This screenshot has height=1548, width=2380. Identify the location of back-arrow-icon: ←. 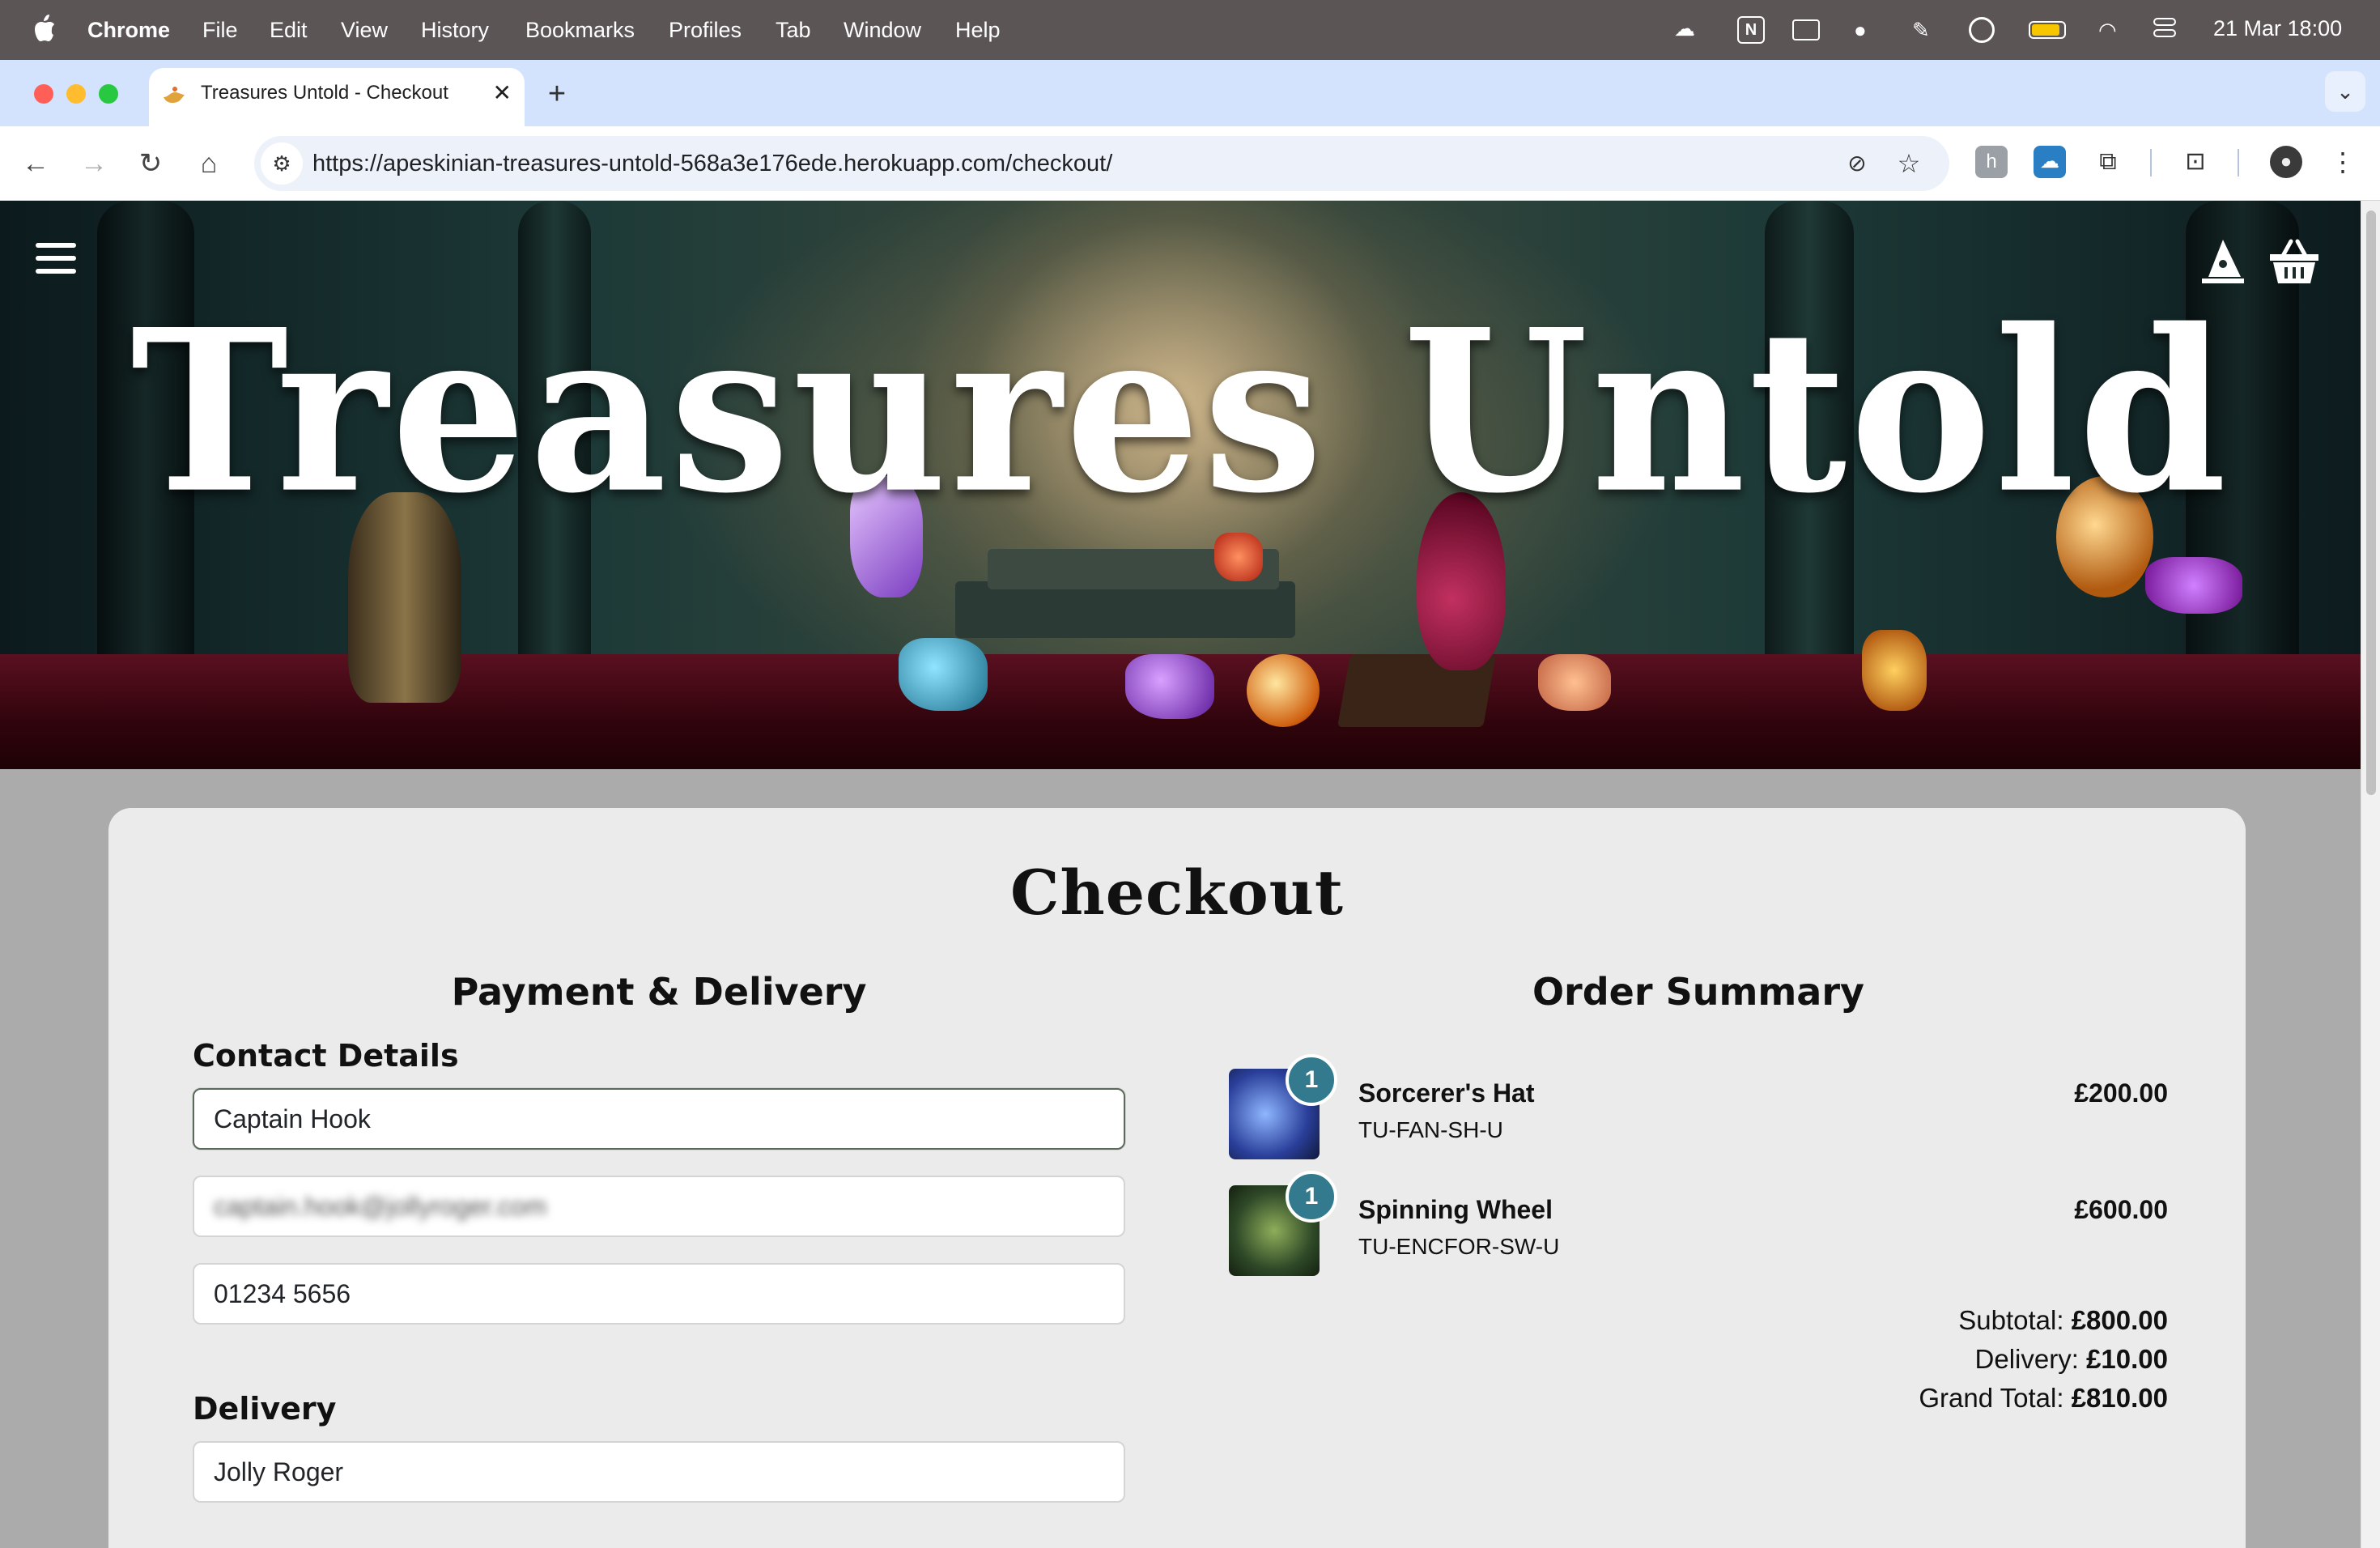
(36, 164).